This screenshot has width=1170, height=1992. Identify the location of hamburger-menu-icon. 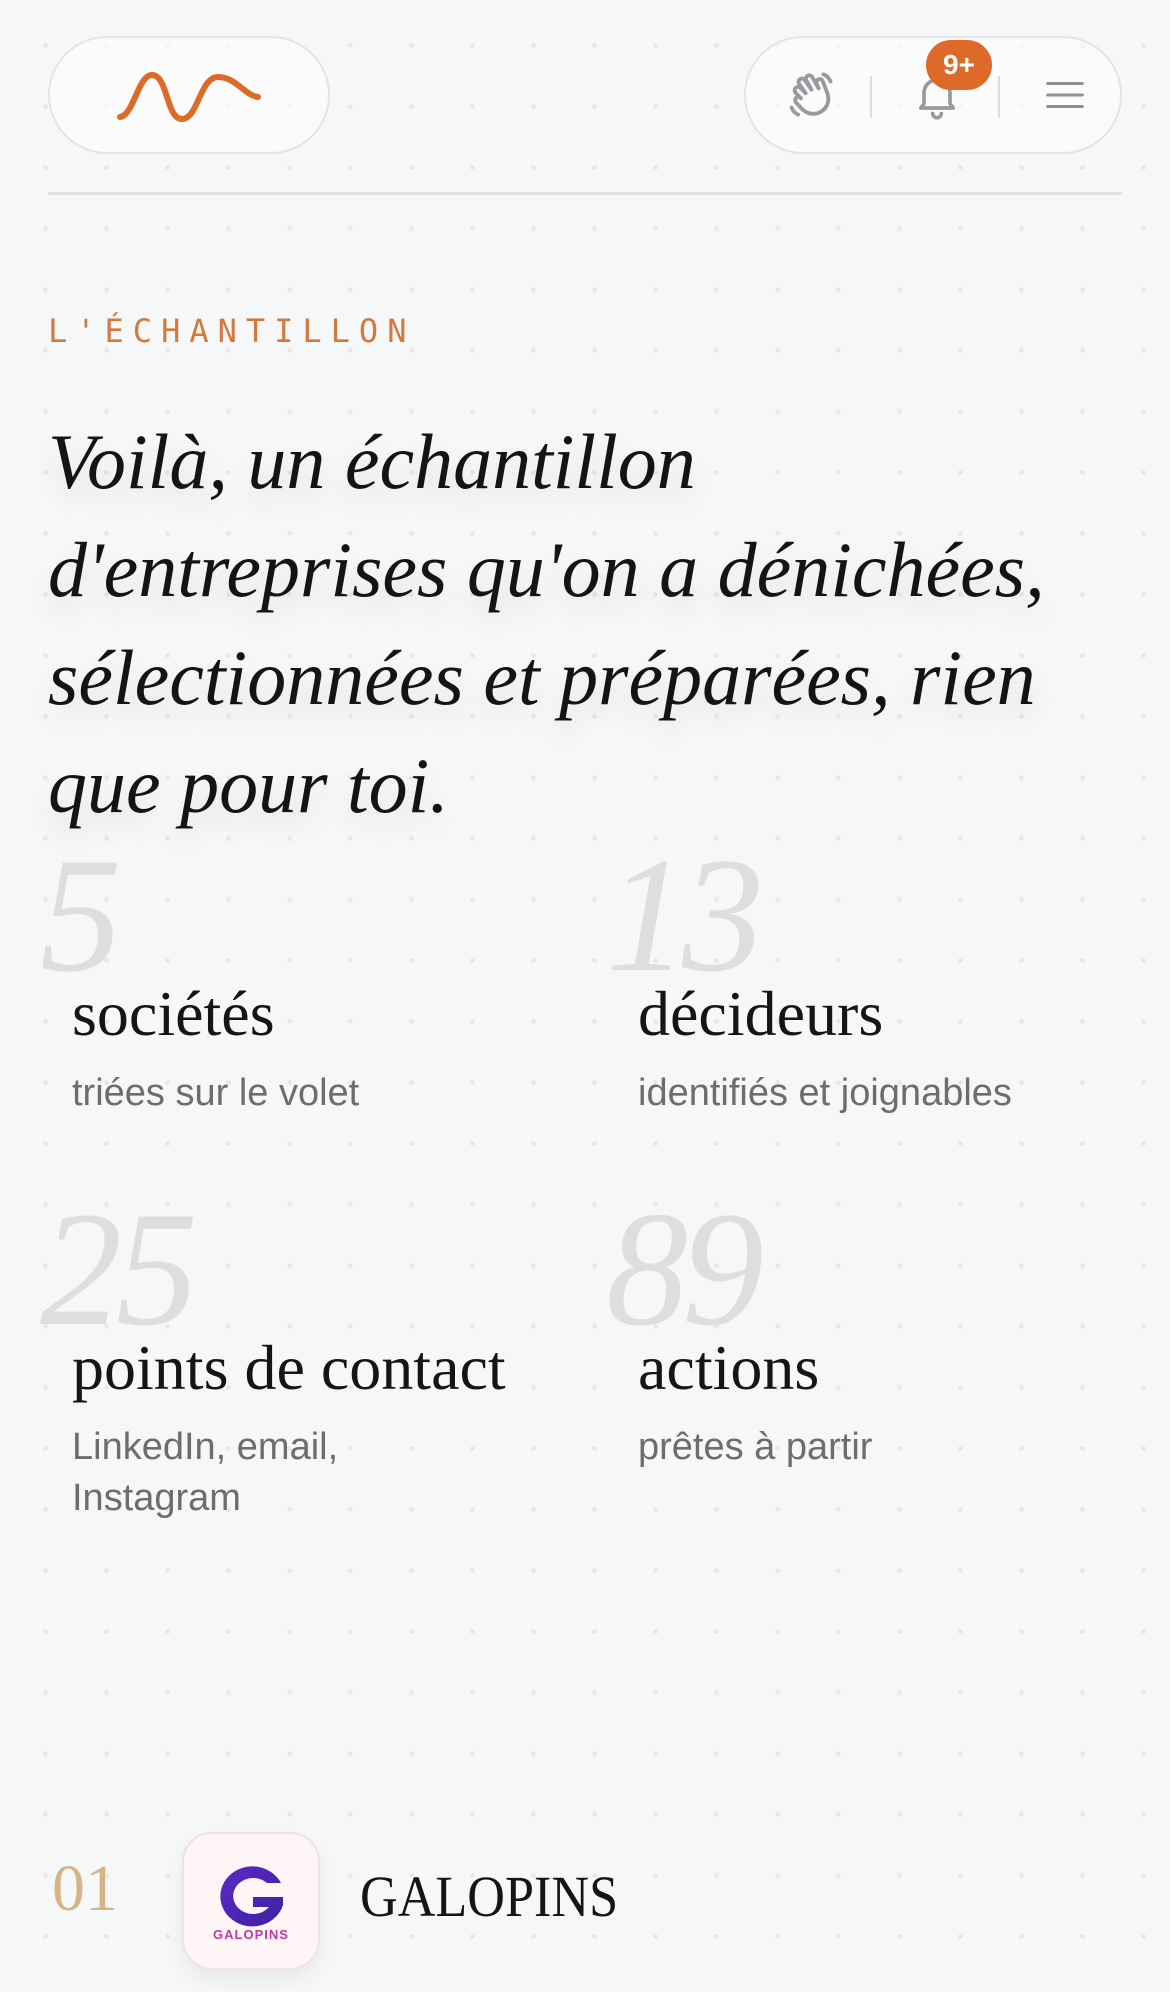
(1065, 95).